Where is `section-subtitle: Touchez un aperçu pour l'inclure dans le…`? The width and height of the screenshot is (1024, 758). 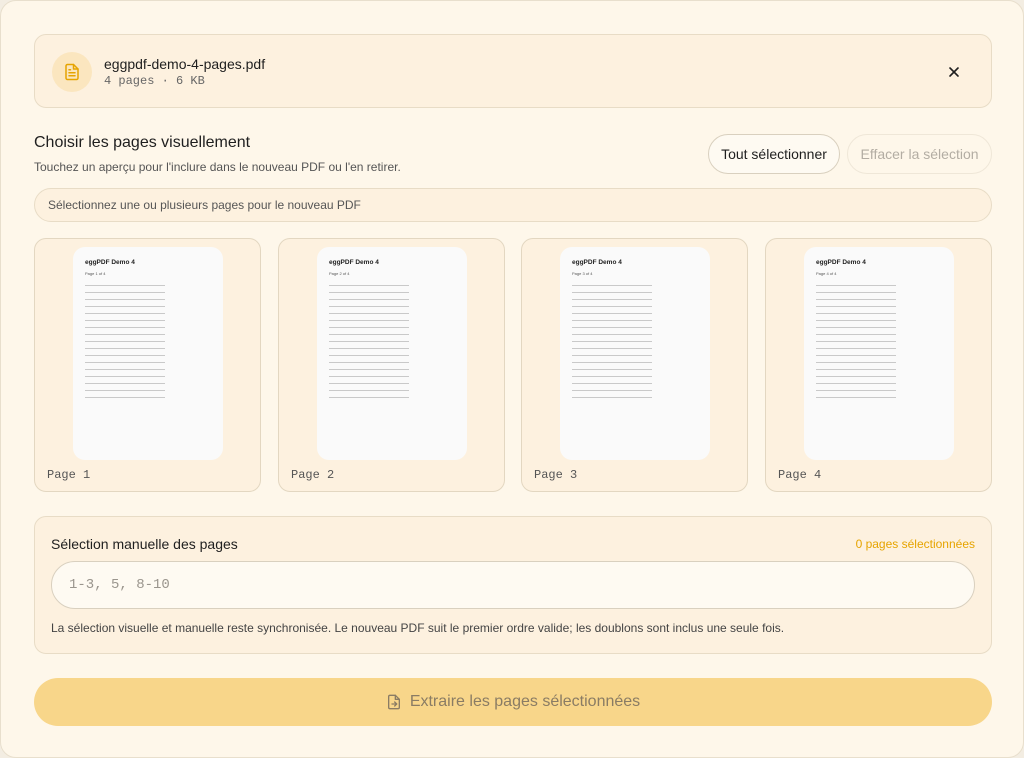
section-subtitle: Touchez un aperçu pour l'inclure dans le… is located at coordinates (217, 167).